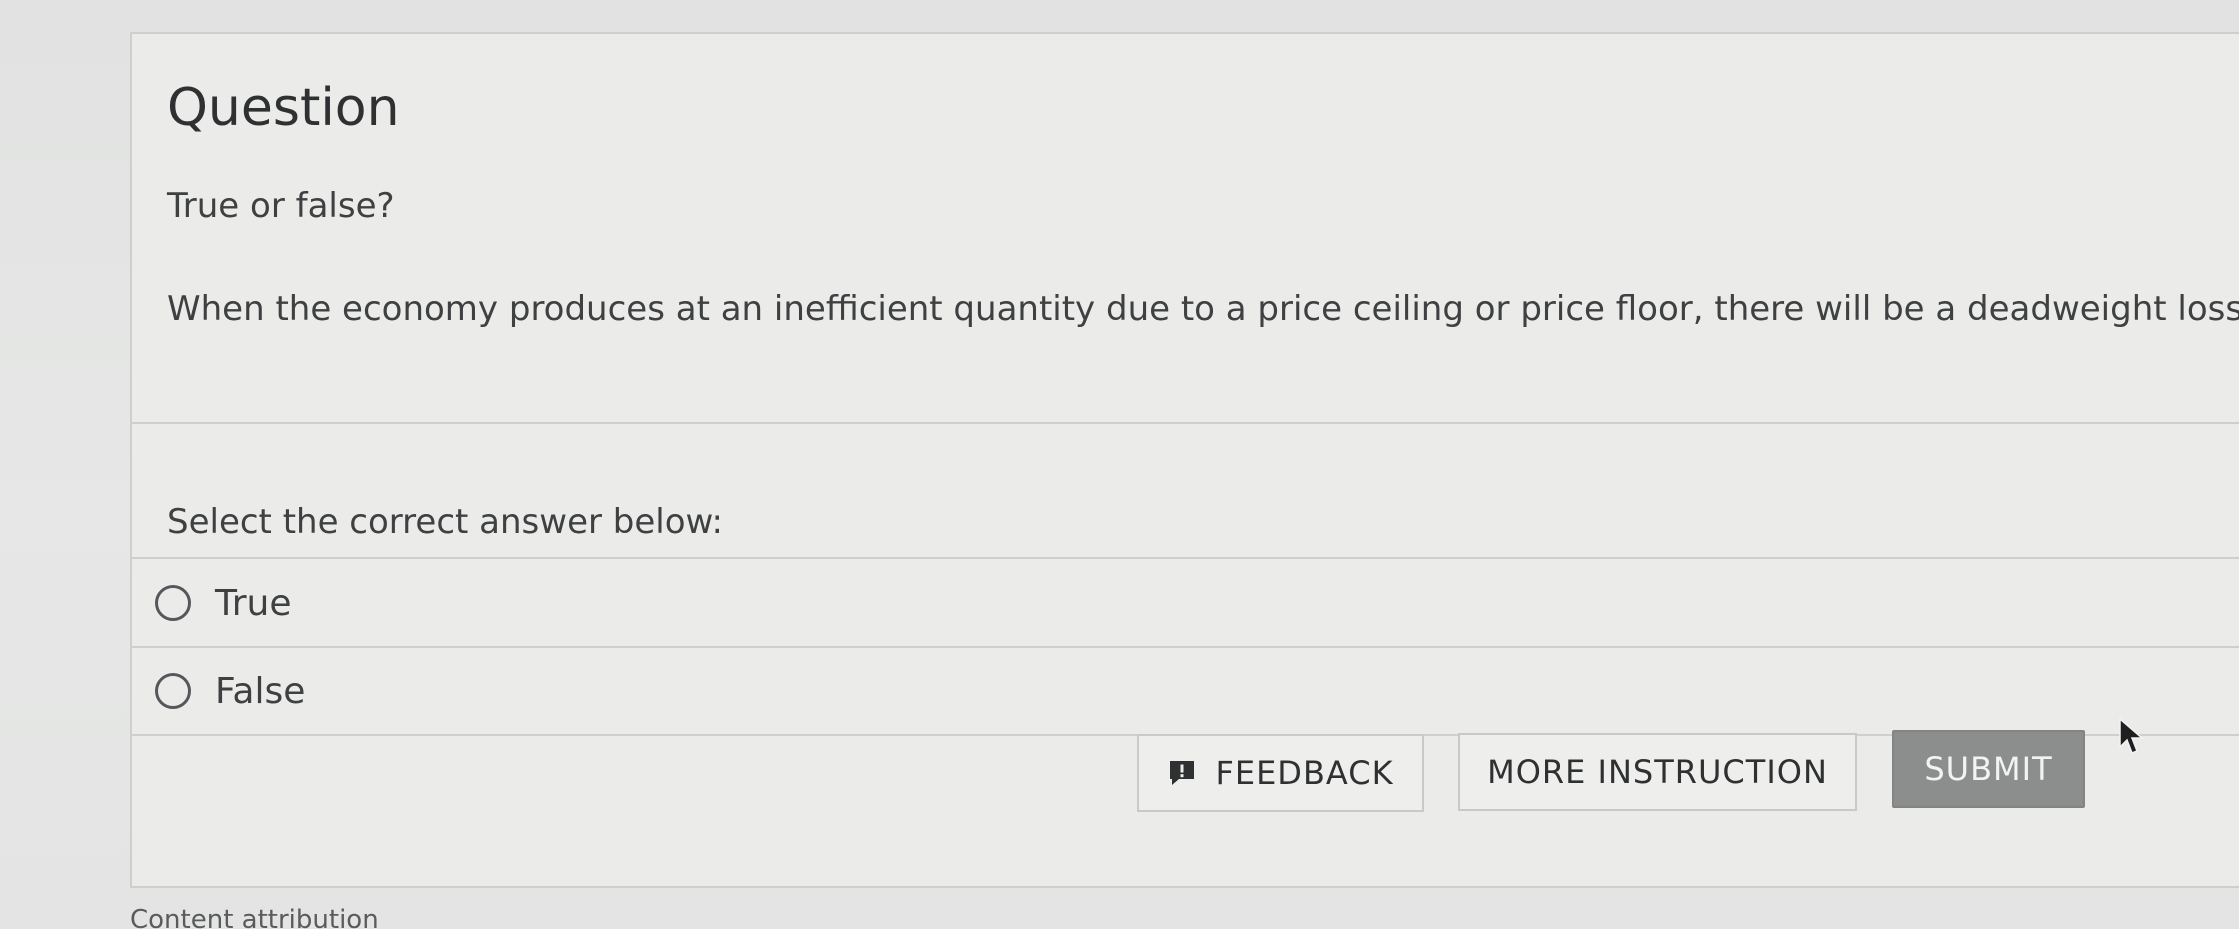  What do you see at coordinates (260, 691) in the screenshot?
I see `answer-option-label: False` at bounding box center [260, 691].